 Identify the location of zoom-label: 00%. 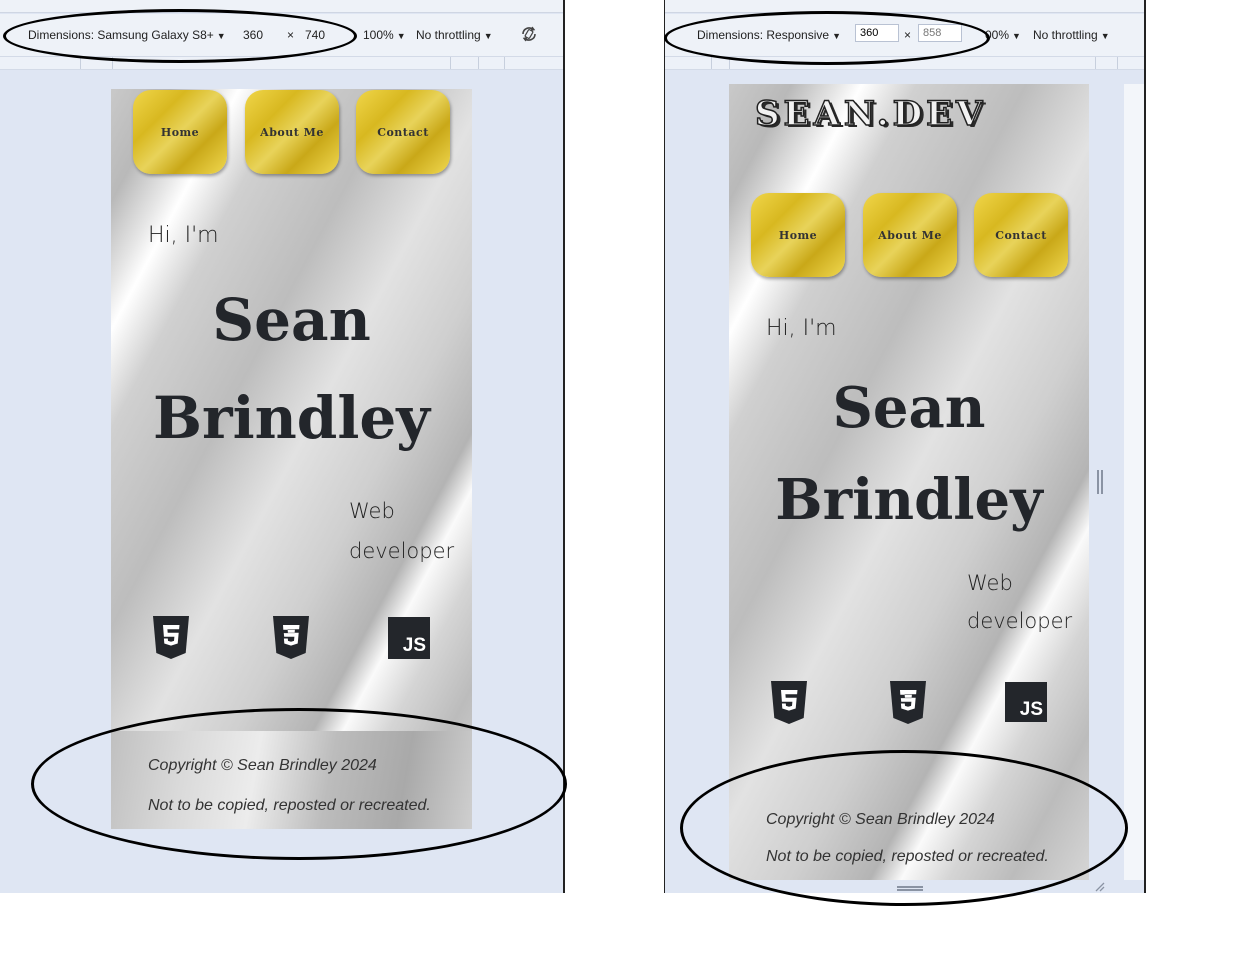
(997, 35).